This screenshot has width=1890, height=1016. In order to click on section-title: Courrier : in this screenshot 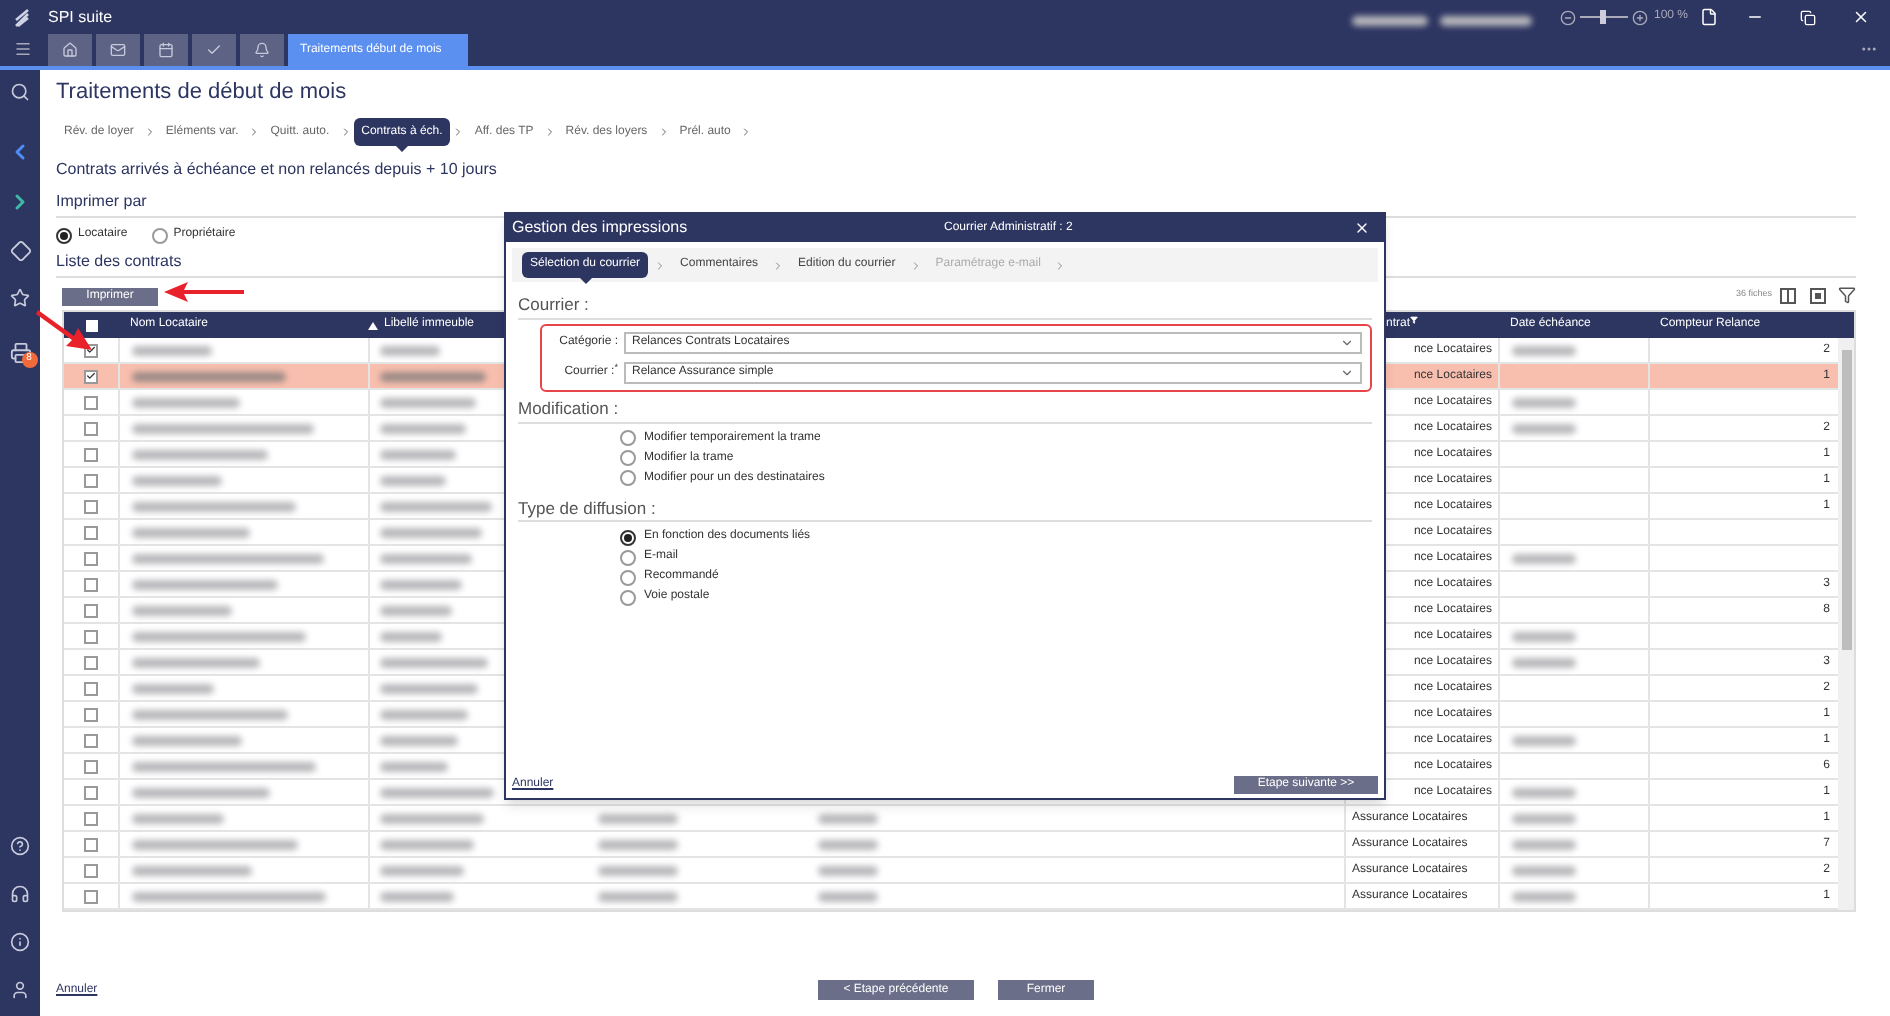, I will do `click(945, 306)`.